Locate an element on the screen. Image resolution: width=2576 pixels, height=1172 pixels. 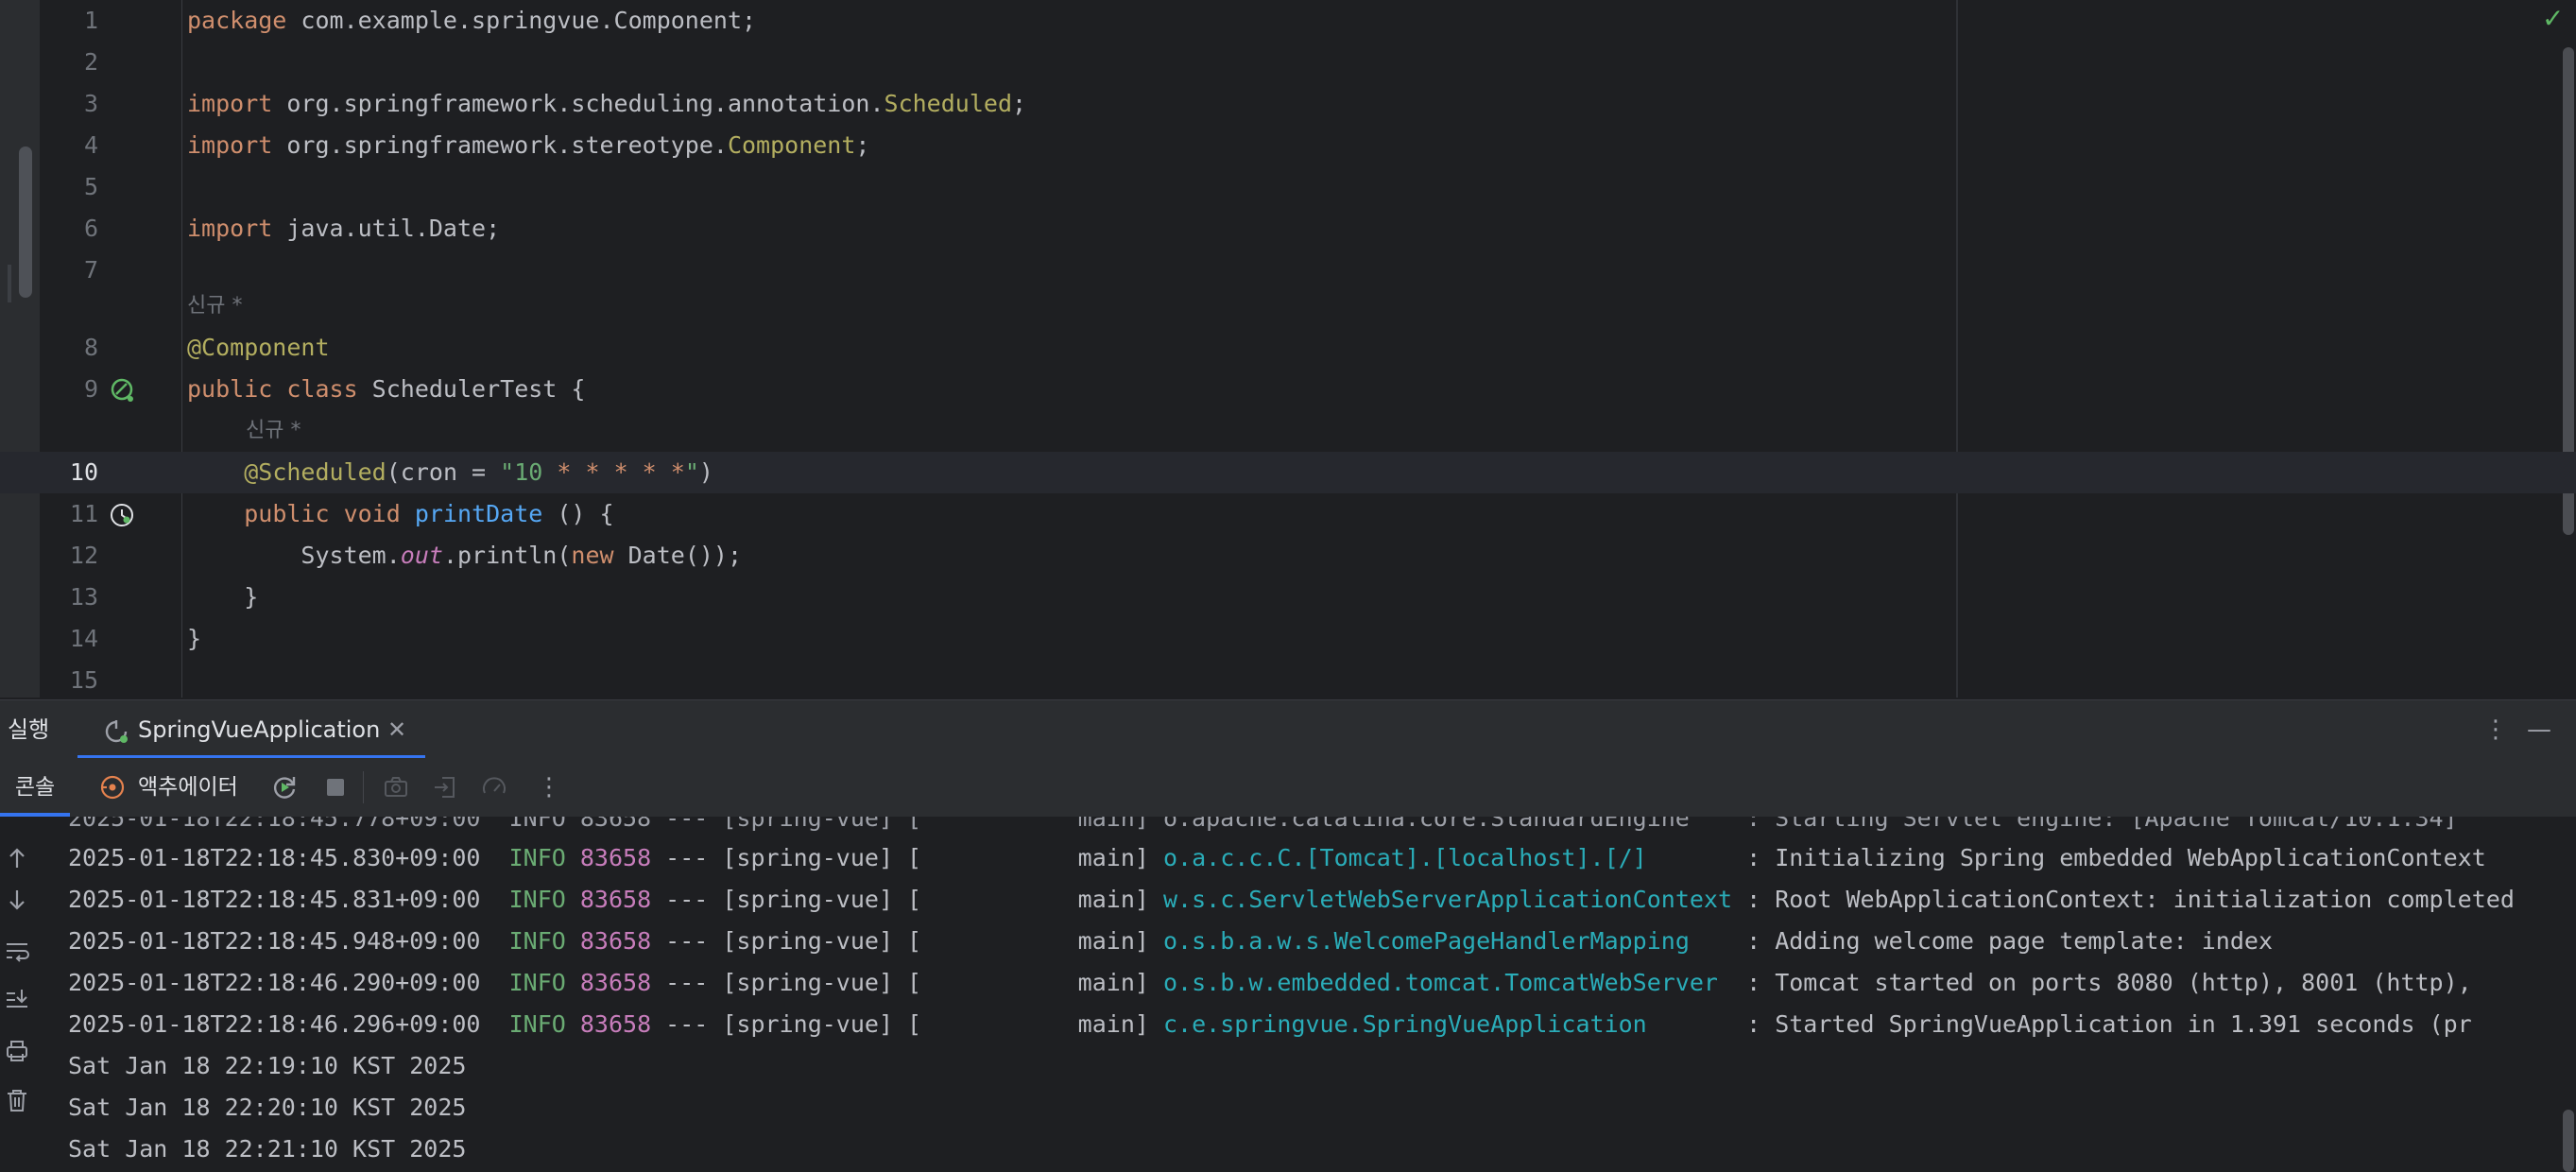
code-line: 13 } is located at coordinates (978, 597).